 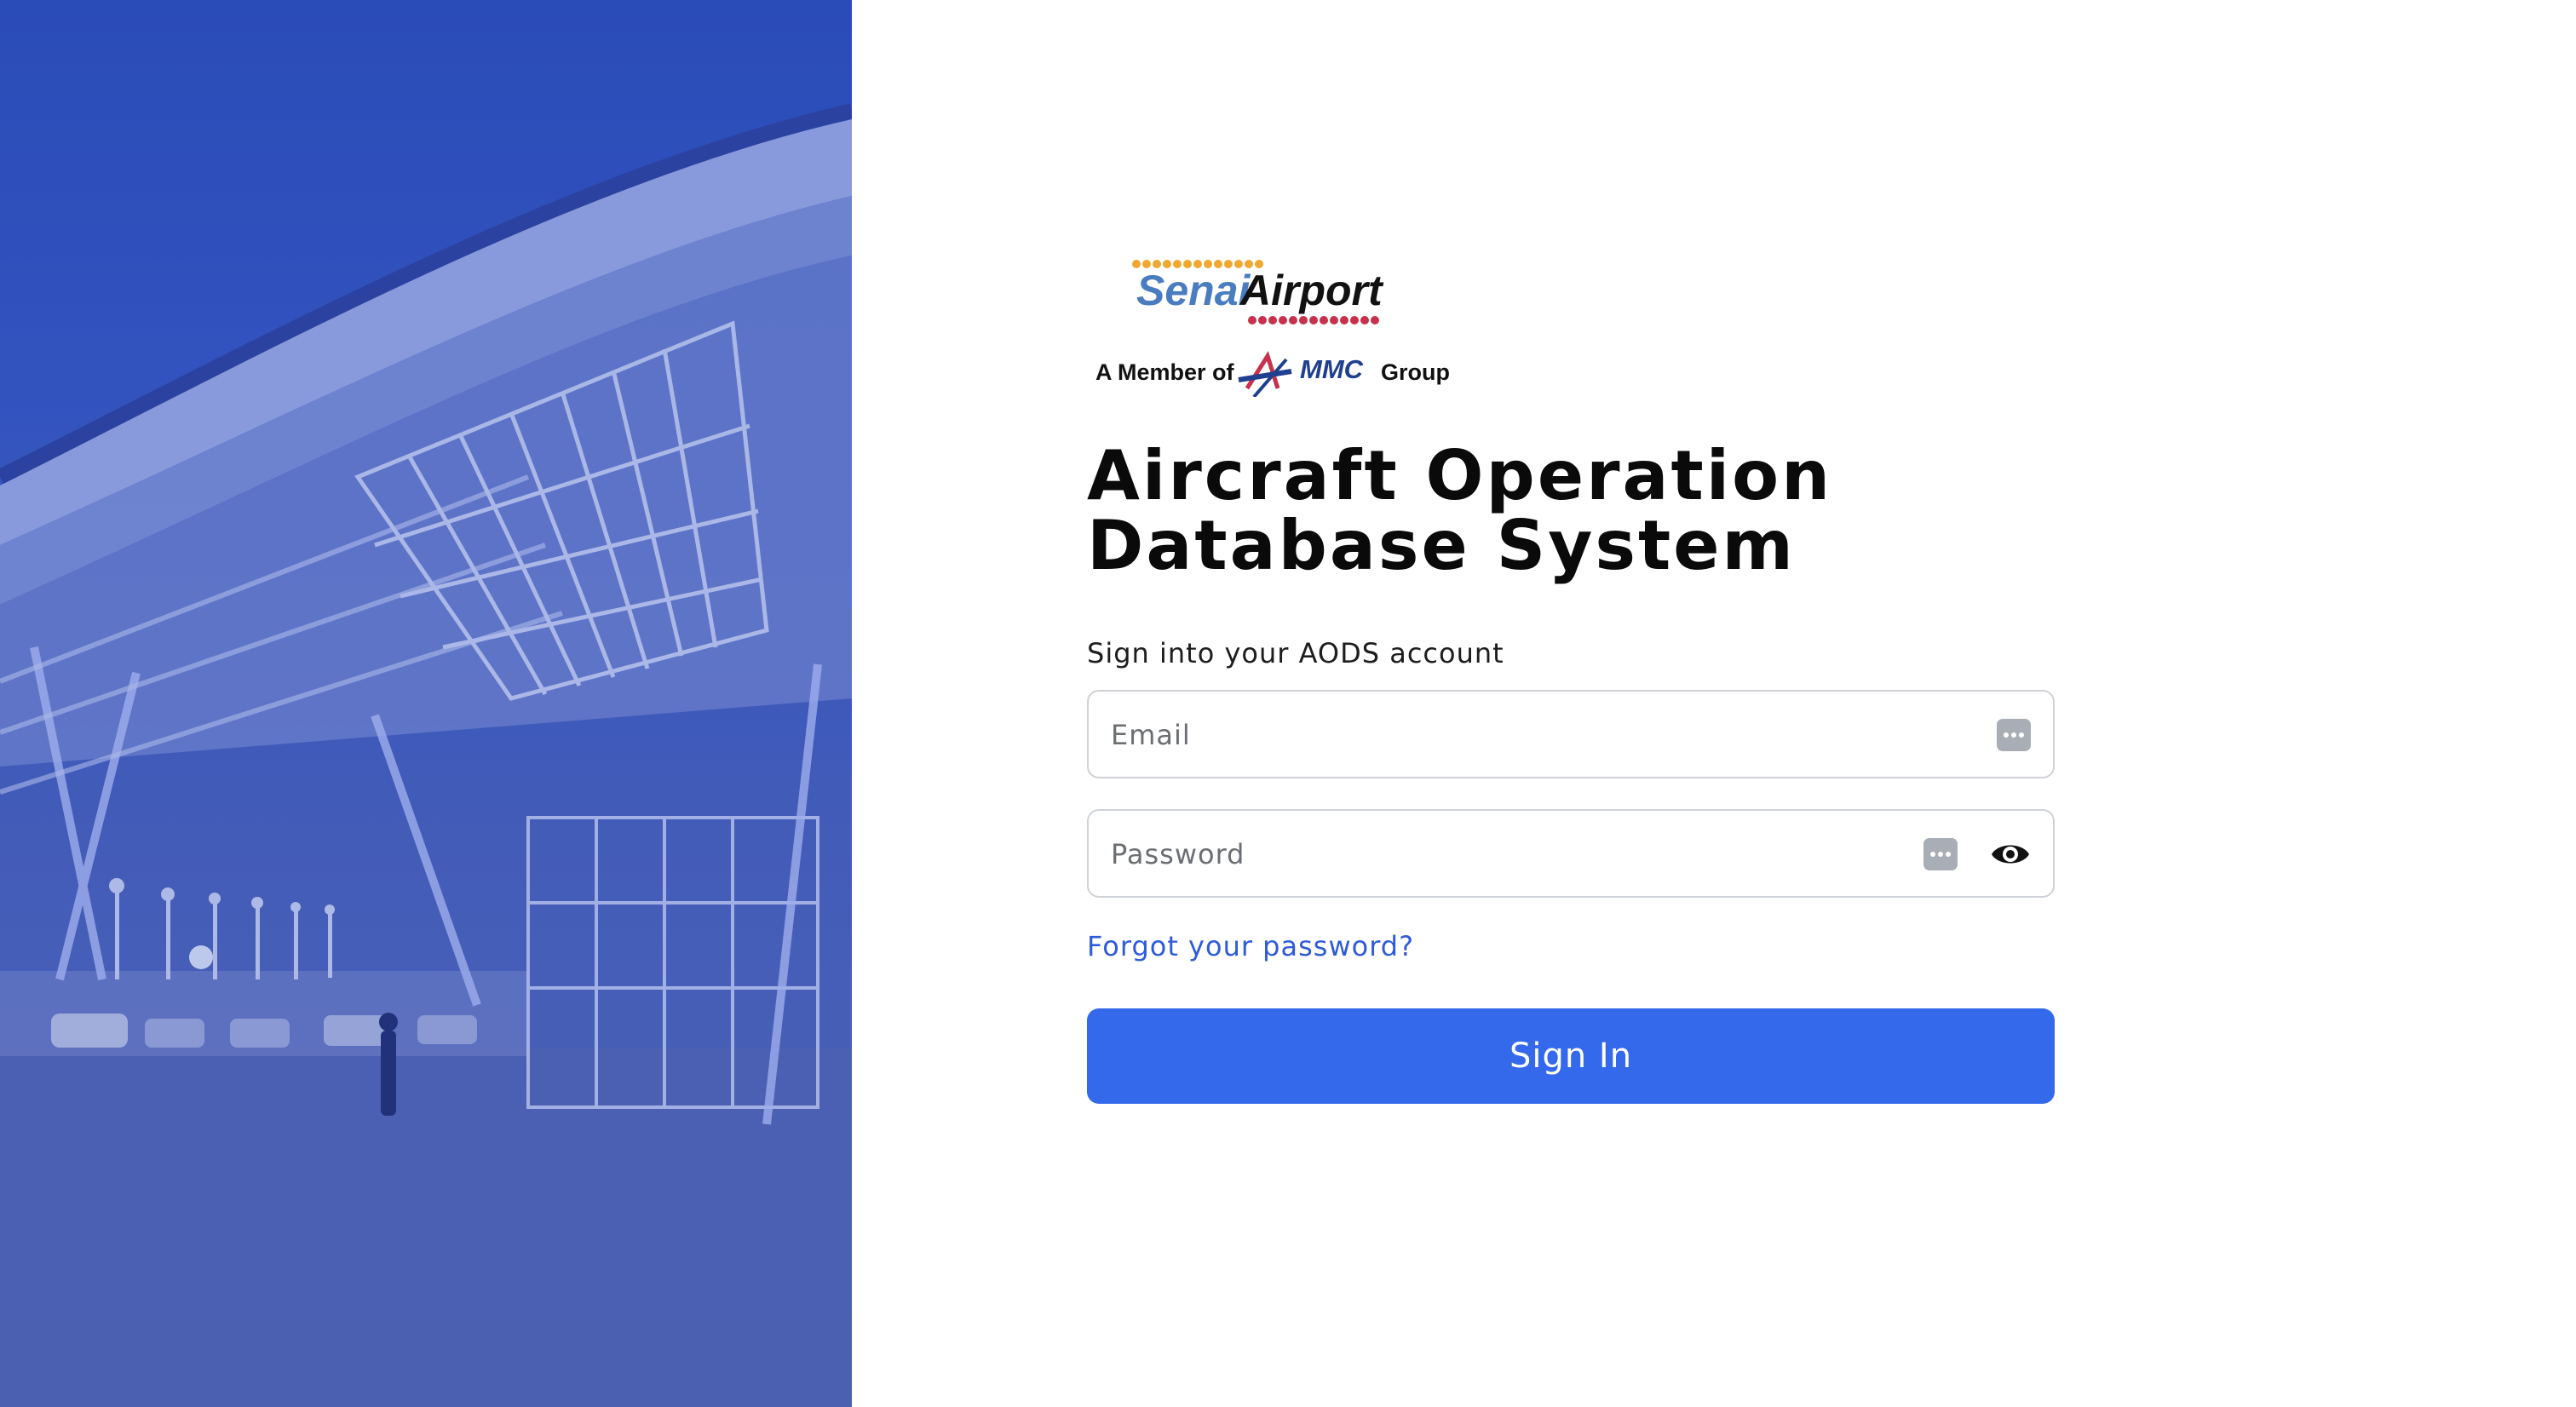 I want to click on password-input, so click(x=1494, y=854).